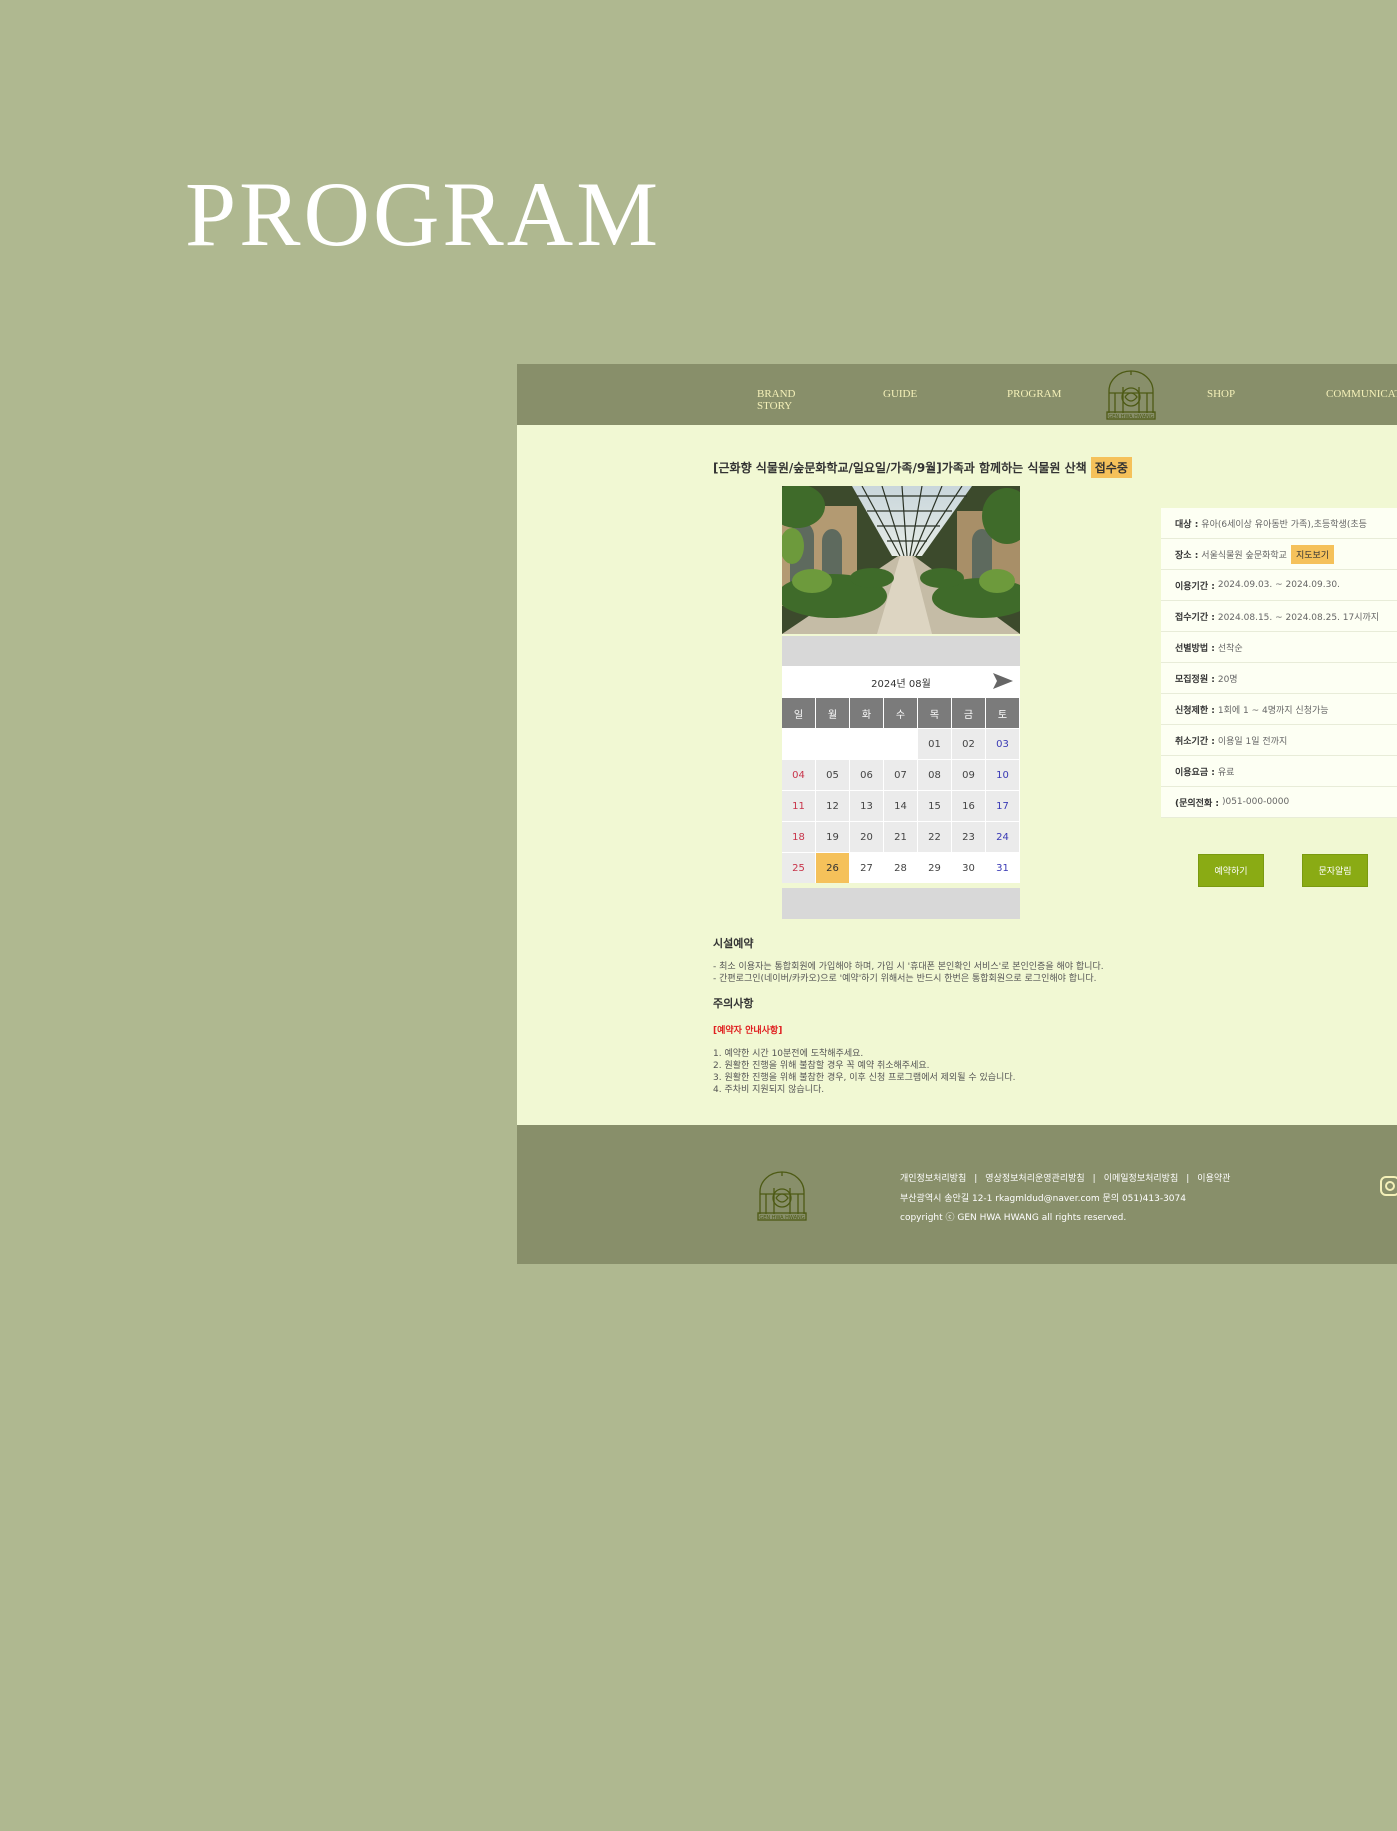 This screenshot has height=1831, width=1397. What do you see at coordinates (798, 713) in the screenshot?
I see `calendar-weekday: 일` at bounding box center [798, 713].